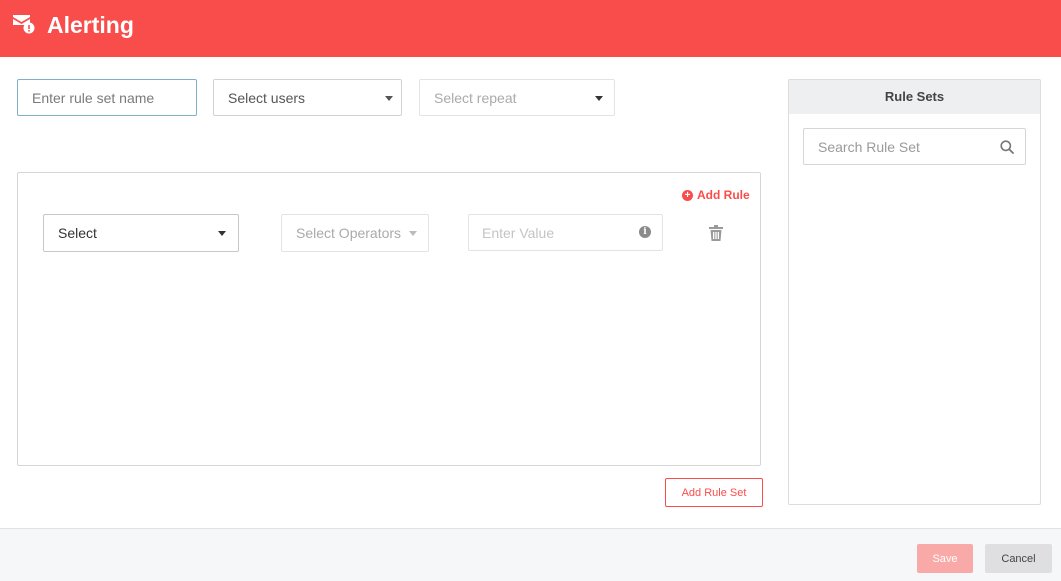  What do you see at coordinates (267, 97) in the screenshot?
I see `select-users-label: Select users` at bounding box center [267, 97].